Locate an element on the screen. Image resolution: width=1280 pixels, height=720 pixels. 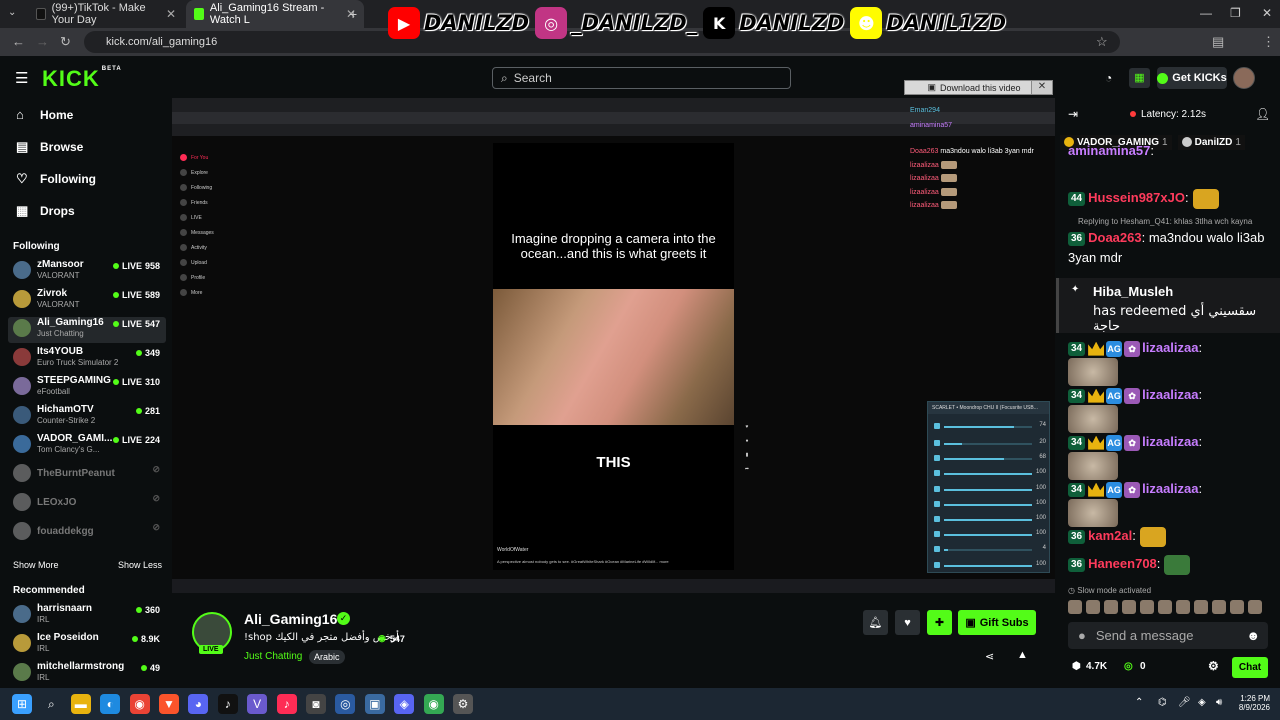
sidebar-channel-item: Zivrok VALORANT LIVE 589 is located at coordinates (87, 301).